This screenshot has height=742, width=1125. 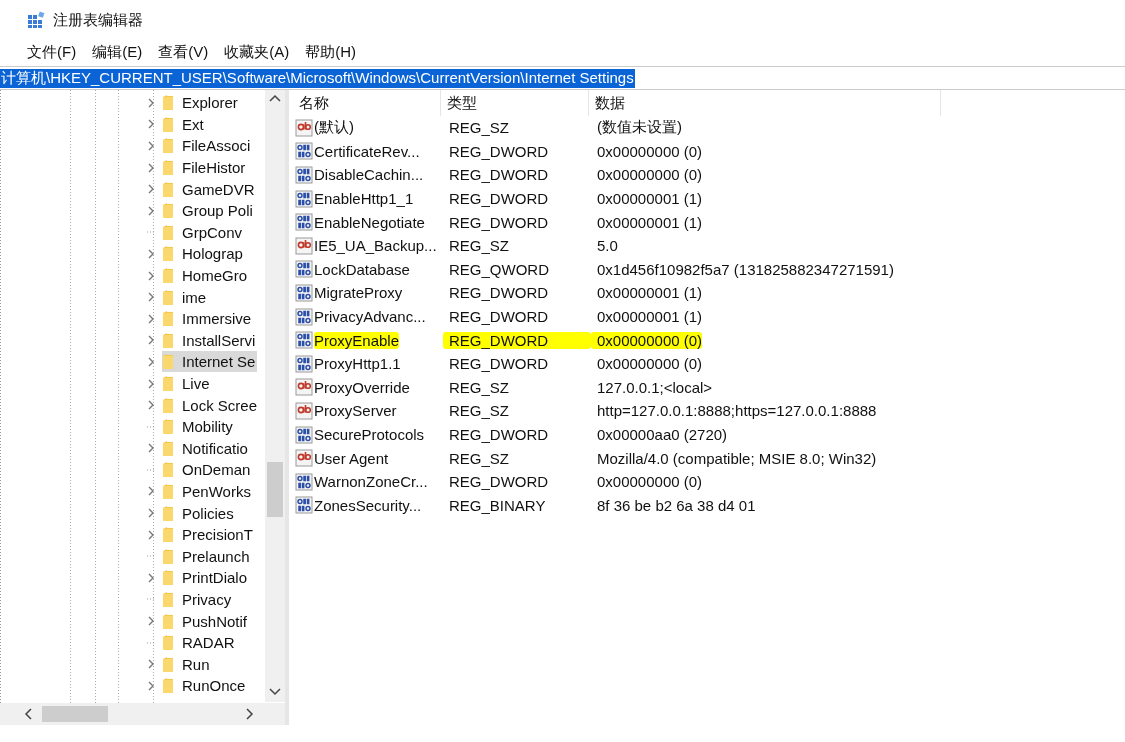 I want to click on tree-item: Mobility, so click(x=198, y=427).